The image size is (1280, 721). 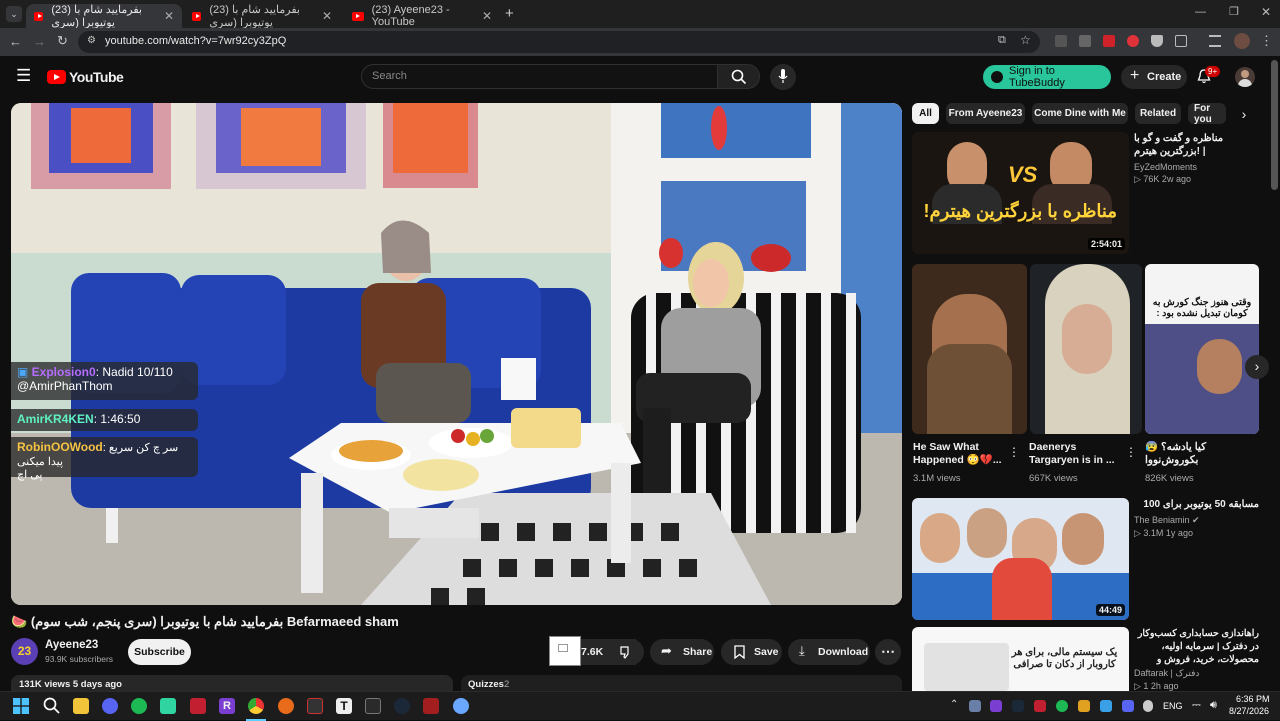 What do you see at coordinates (256, 706) in the screenshot?
I see `chrome-icon` at bounding box center [256, 706].